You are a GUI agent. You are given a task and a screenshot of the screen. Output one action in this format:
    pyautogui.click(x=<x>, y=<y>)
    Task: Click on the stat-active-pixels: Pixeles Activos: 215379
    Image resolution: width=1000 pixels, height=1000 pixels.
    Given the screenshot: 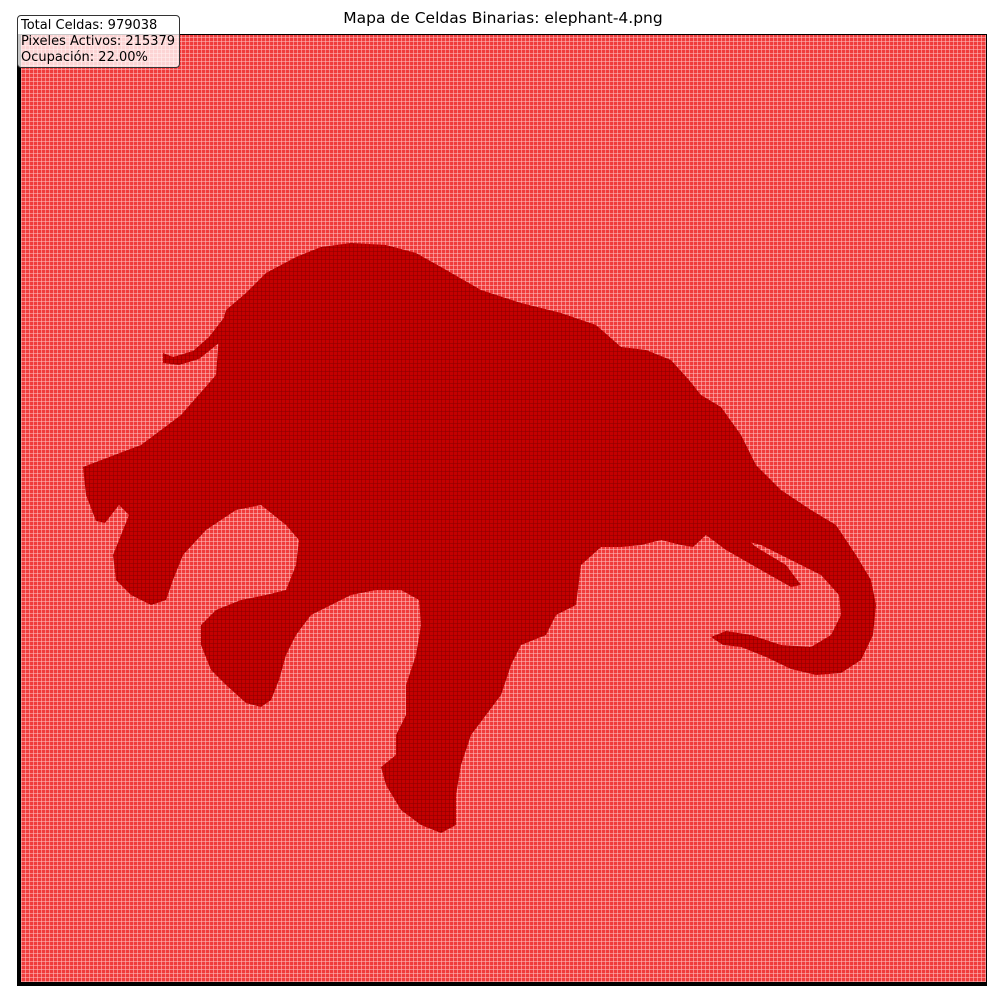 What is the action you would take?
    pyautogui.click(x=98, y=41)
    